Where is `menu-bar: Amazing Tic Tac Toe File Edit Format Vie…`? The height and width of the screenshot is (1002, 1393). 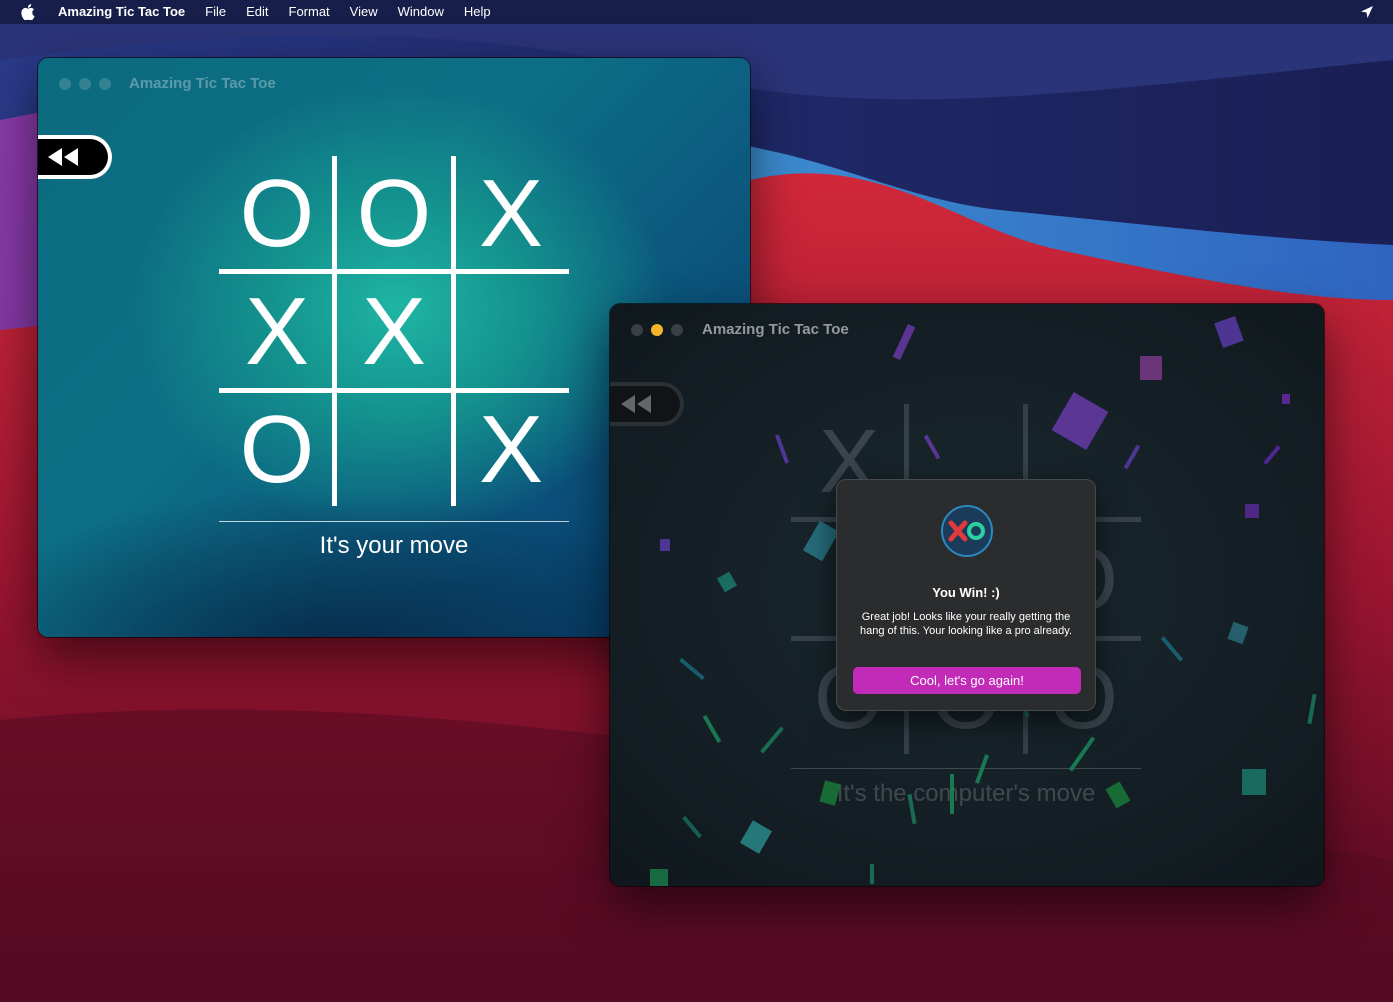 menu-bar: Amazing Tic Tac Toe File Edit Format Vie… is located at coordinates (696, 12).